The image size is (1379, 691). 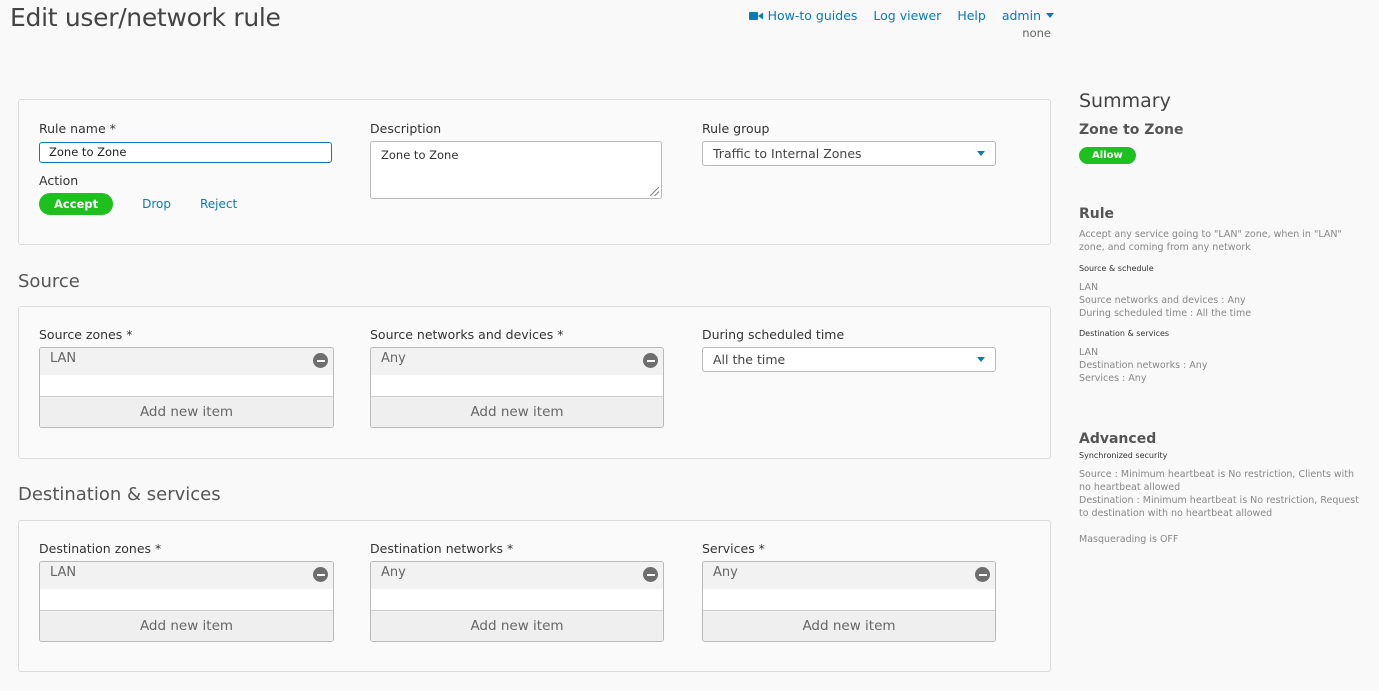 I want to click on rule-group-field: Rule group Traffic to Internal Zones, so click(x=849, y=143).